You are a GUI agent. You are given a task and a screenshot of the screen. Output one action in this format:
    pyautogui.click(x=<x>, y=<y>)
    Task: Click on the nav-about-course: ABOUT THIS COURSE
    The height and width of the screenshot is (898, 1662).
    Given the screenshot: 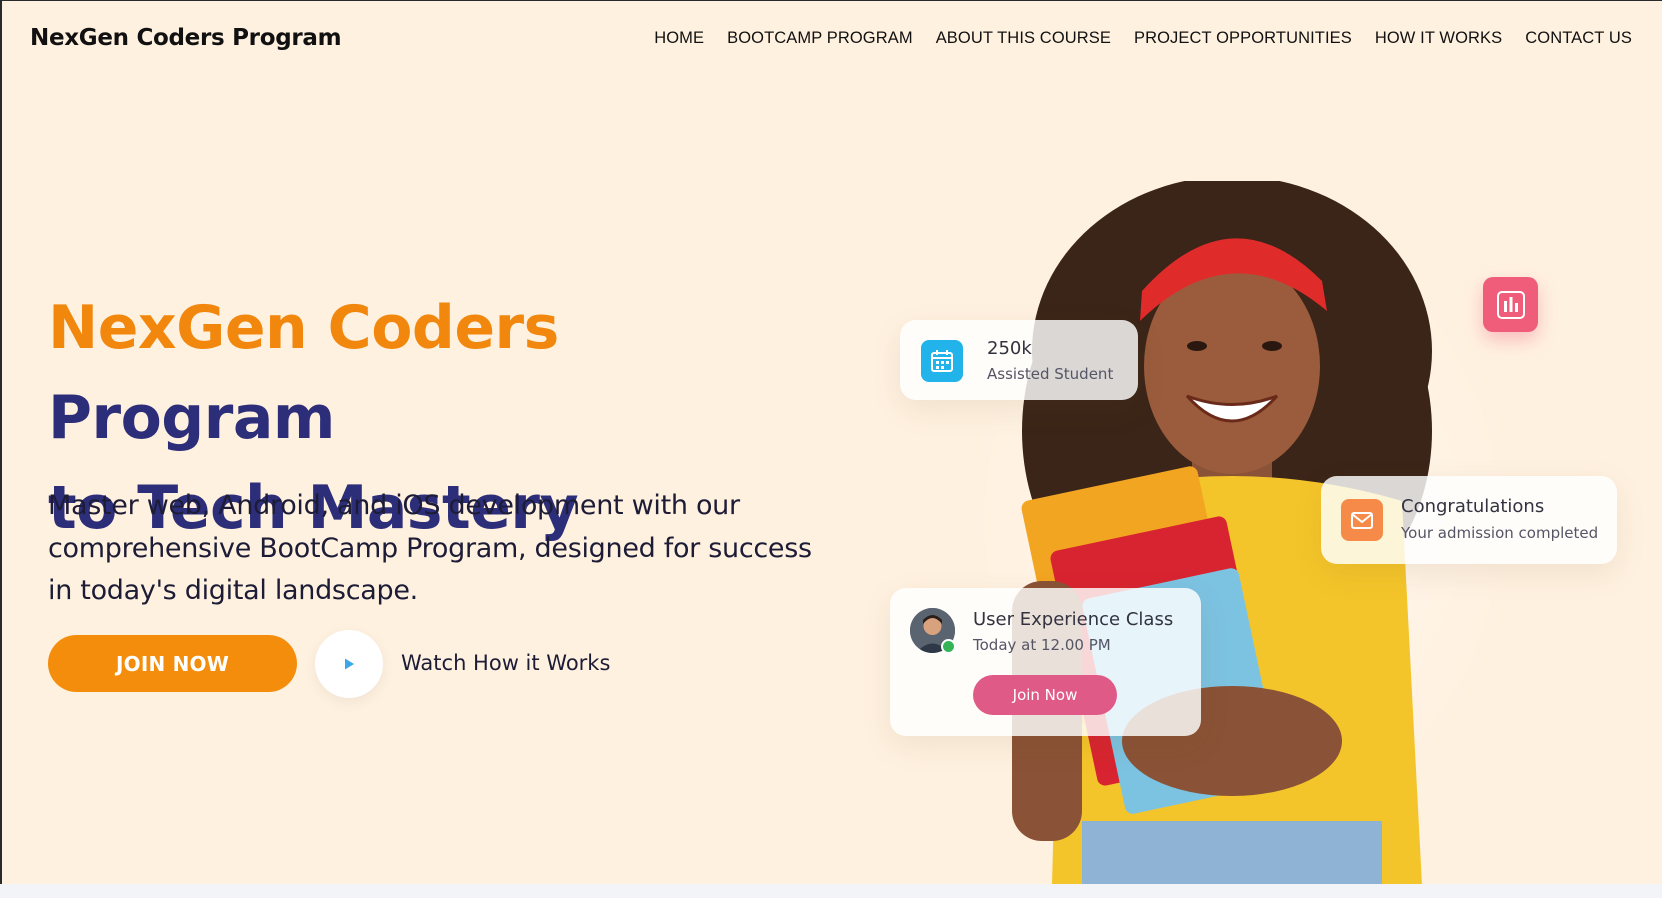 What is the action you would take?
    pyautogui.click(x=1023, y=38)
    